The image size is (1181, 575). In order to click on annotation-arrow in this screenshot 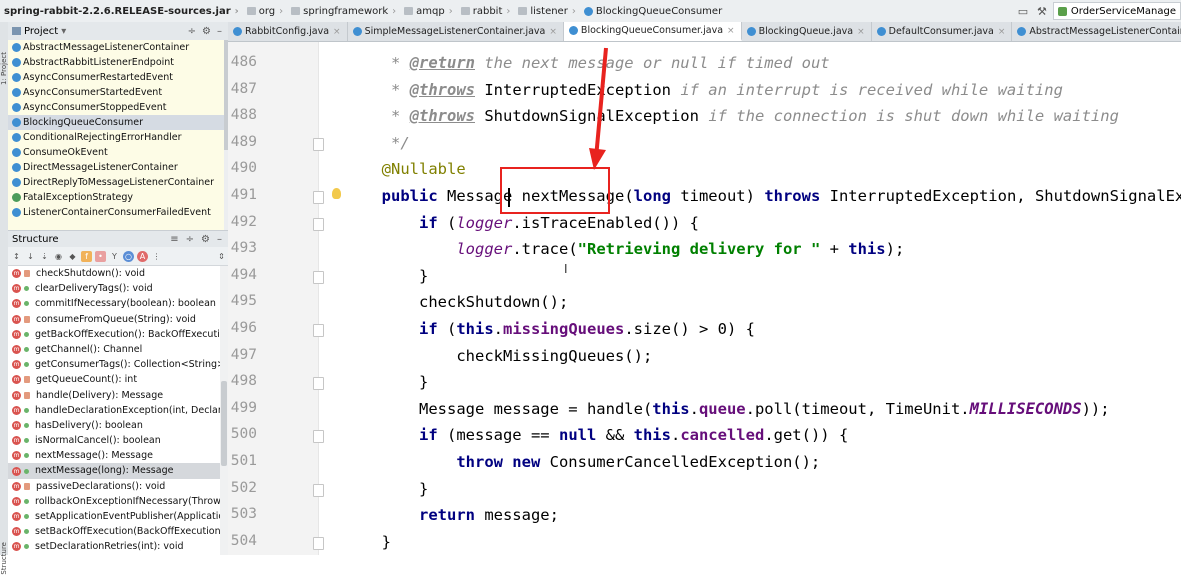, I will do `click(601, 103)`.